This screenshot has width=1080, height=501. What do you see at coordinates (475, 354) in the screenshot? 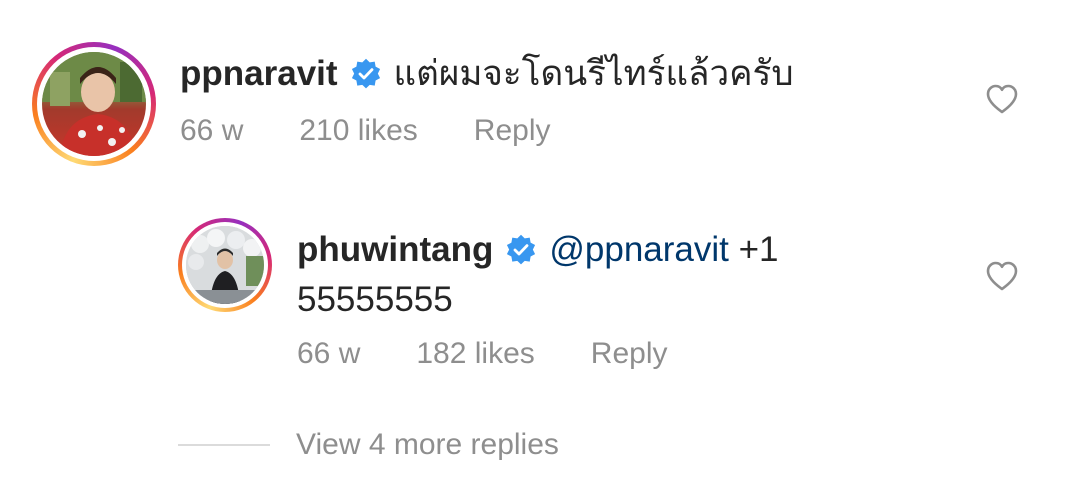
I see `likes-count: 182 likes` at bounding box center [475, 354].